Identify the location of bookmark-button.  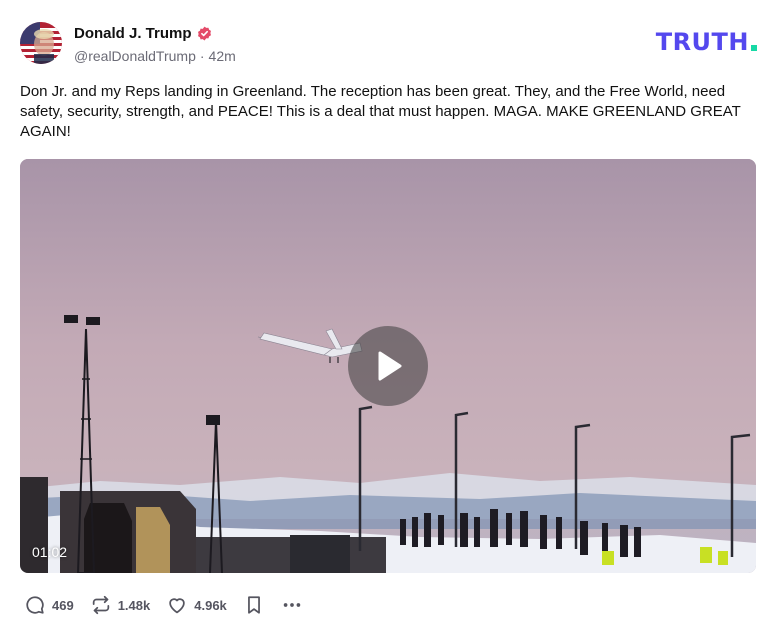
(254, 605).